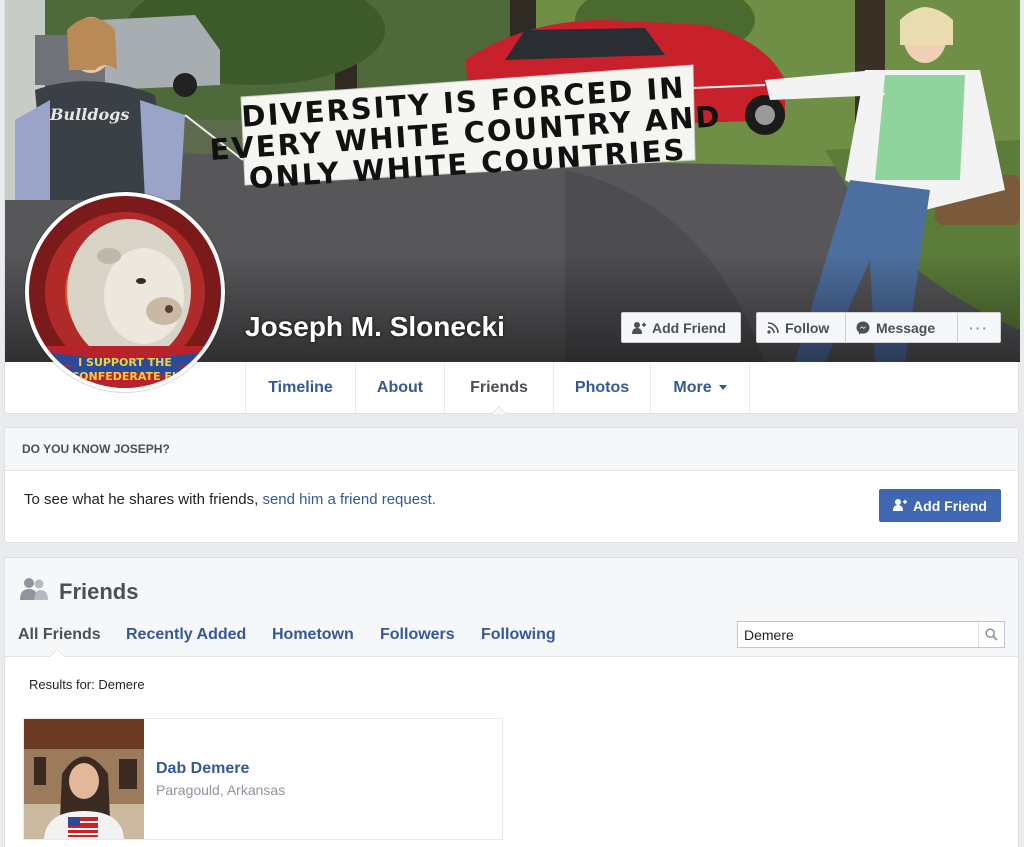 This screenshot has height=847, width=1024. Describe the element at coordinates (84, 779) in the screenshot. I see `friend-avatar` at that location.